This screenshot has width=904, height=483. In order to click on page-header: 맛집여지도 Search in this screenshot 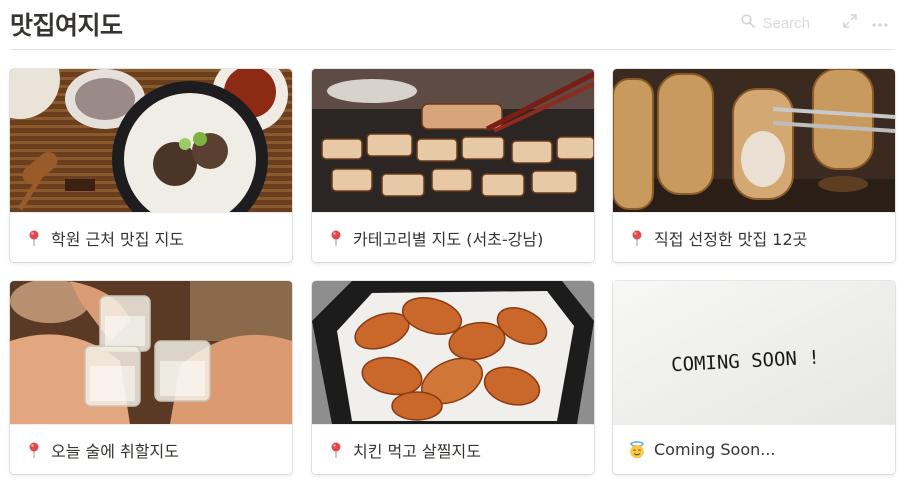, I will do `click(452, 25)`.